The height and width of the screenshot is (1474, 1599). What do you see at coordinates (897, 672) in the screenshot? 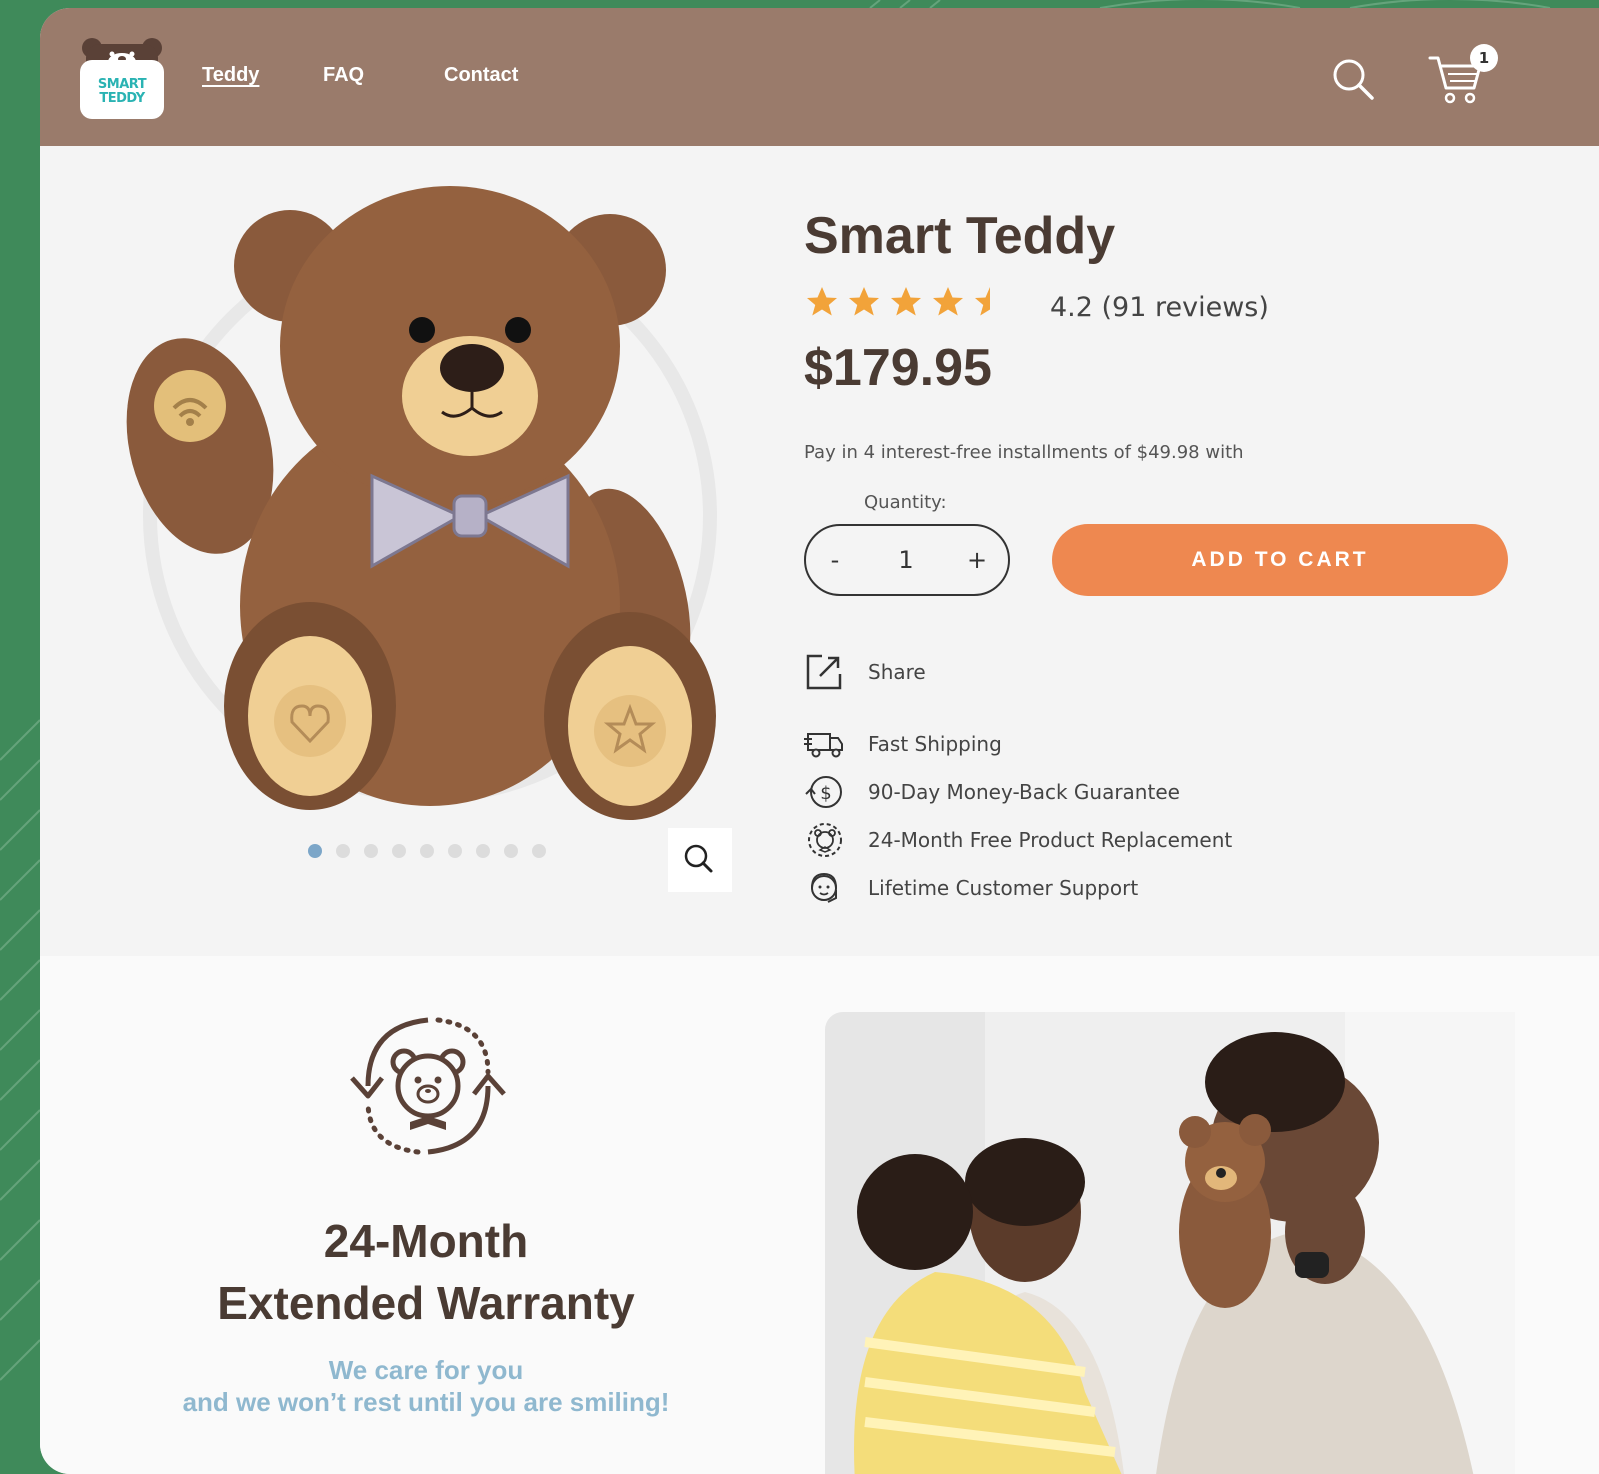
I see `share-label: Share` at bounding box center [897, 672].